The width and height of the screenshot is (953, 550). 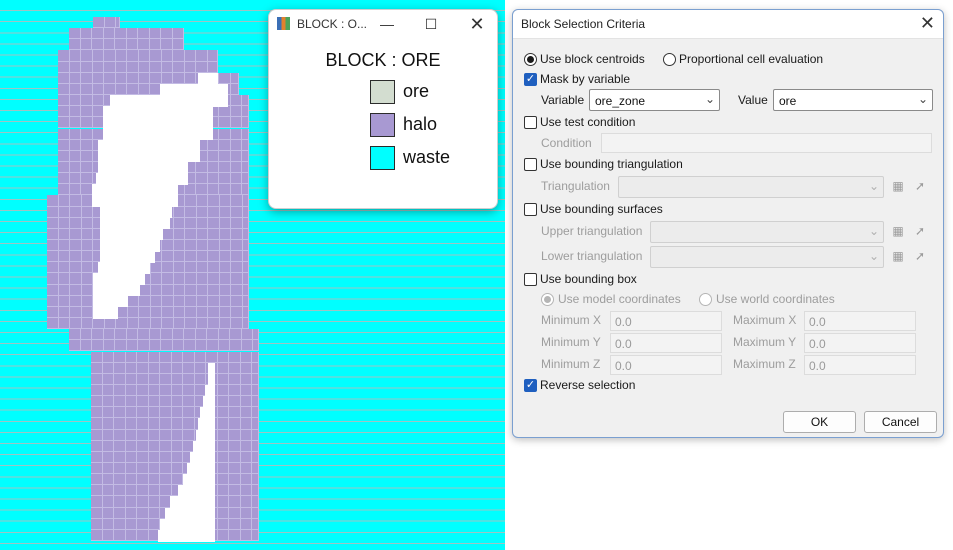 I want to click on minimum-y-input: 0.0, so click(x=666, y=343).